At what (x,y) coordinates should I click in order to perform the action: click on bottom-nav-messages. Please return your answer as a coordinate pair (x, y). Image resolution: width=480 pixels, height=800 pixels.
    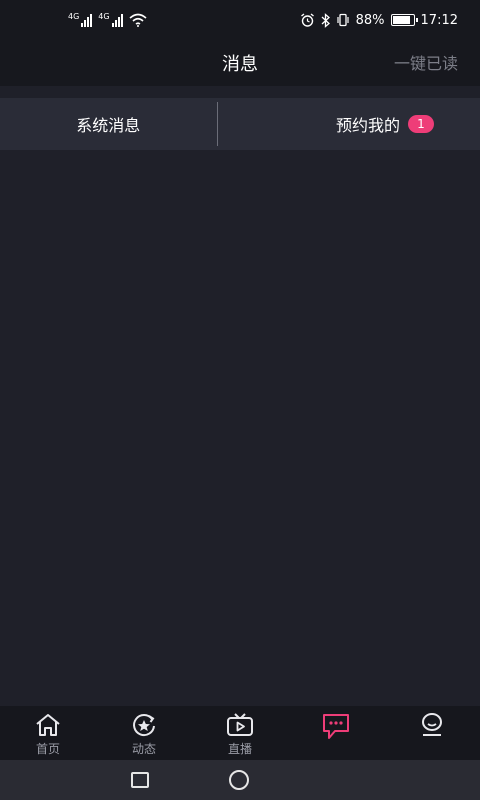
    Looking at the image, I should click on (336, 733).